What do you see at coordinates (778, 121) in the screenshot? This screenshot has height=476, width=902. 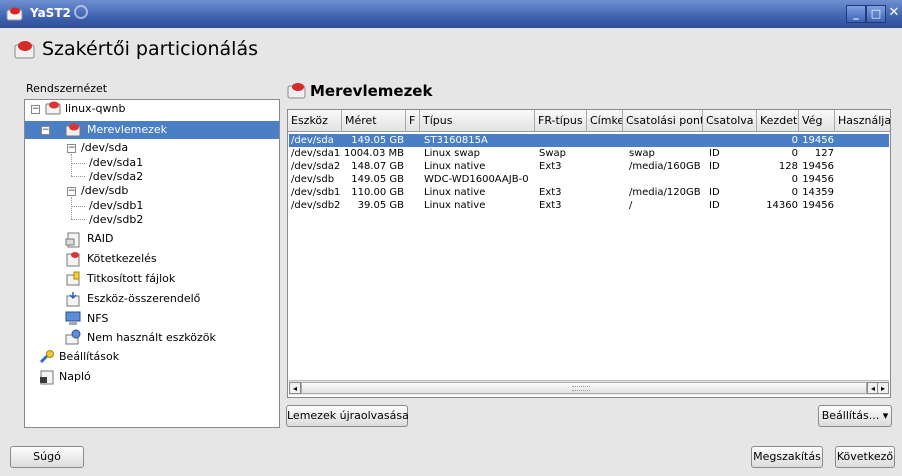 I see `column-header: Kezdet` at bounding box center [778, 121].